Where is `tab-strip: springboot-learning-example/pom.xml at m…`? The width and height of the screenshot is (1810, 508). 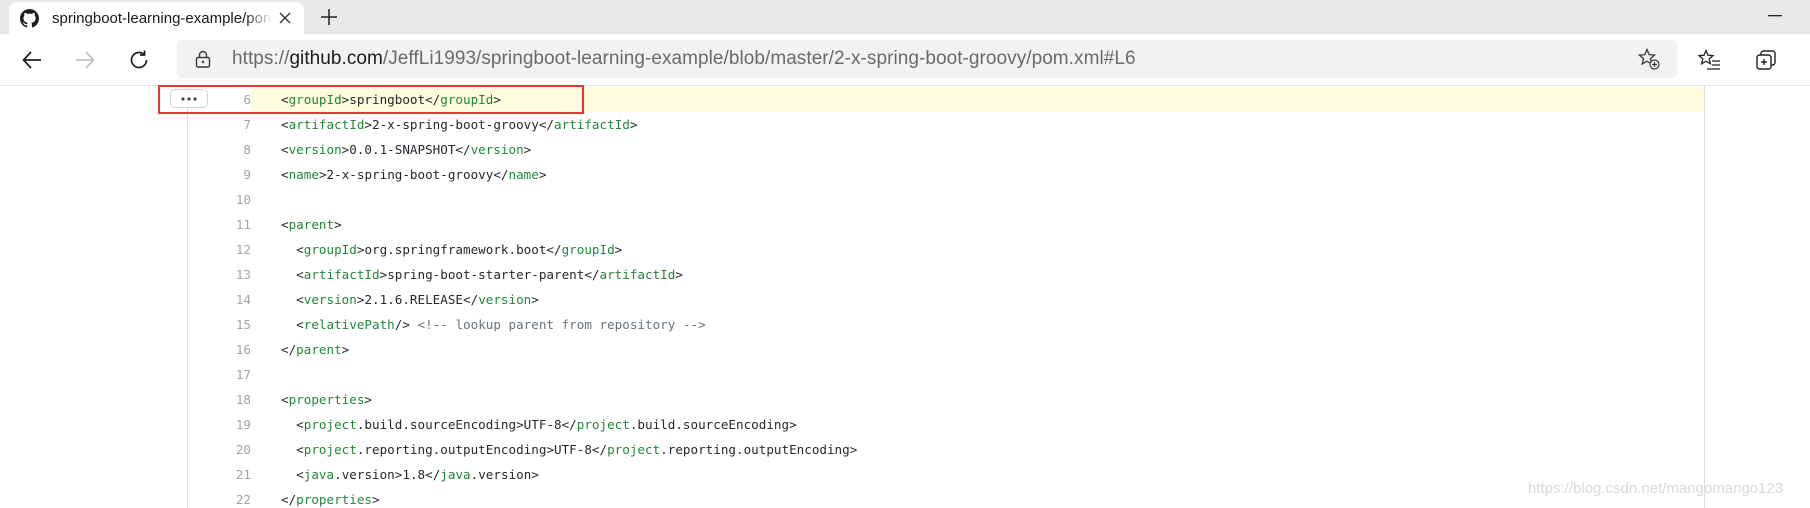 tab-strip: springboot-learning-example/pom.xml at m… is located at coordinates (905, 17).